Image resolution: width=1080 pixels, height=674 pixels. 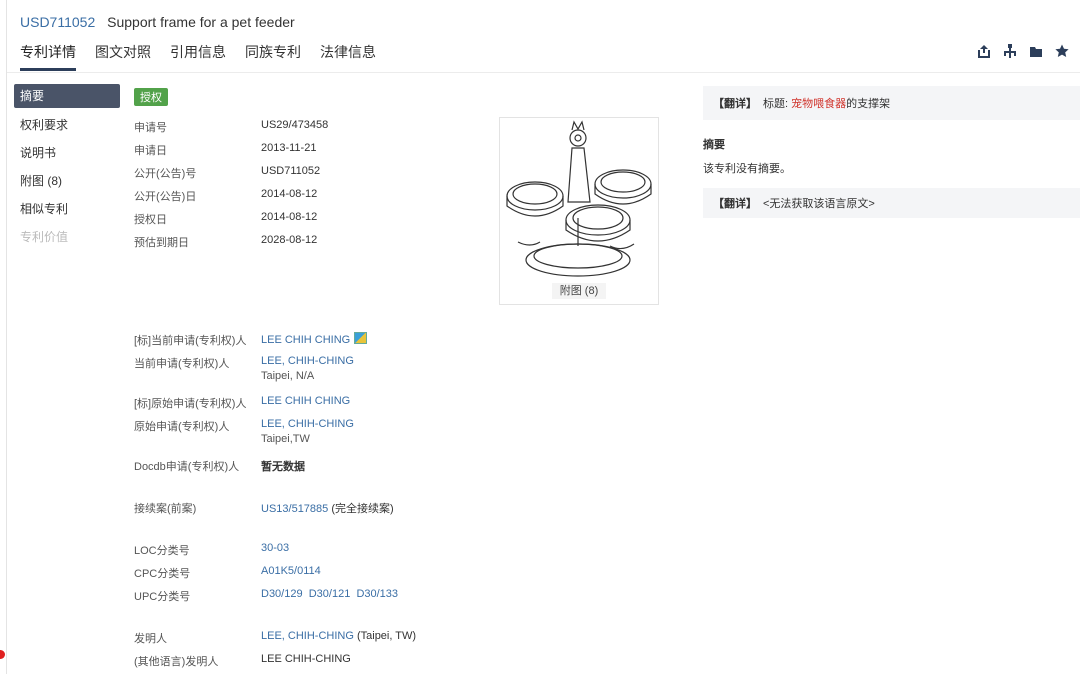 What do you see at coordinates (187, 467) in the screenshot?
I see `field-label: Docdb申请(专利权)人` at bounding box center [187, 467].